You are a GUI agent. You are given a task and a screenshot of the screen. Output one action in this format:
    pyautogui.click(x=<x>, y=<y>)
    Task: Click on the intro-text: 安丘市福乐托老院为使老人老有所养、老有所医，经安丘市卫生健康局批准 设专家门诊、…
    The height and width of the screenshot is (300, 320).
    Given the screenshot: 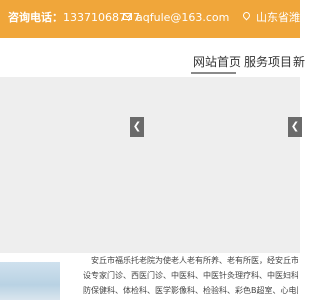 What is the action you would take?
    pyautogui.click(x=190, y=275)
    